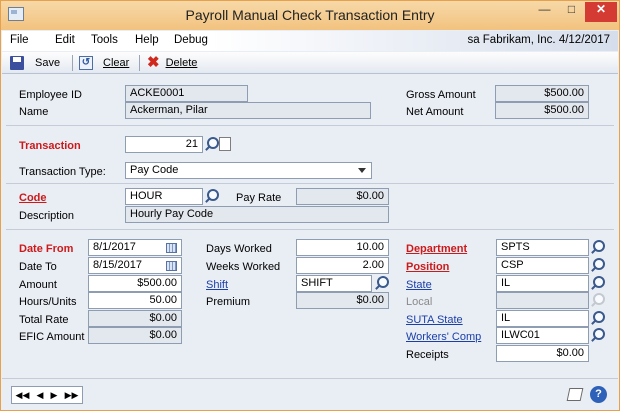  What do you see at coordinates (34, 112) in the screenshot?
I see `name-label: Name` at bounding box center [34, 112].